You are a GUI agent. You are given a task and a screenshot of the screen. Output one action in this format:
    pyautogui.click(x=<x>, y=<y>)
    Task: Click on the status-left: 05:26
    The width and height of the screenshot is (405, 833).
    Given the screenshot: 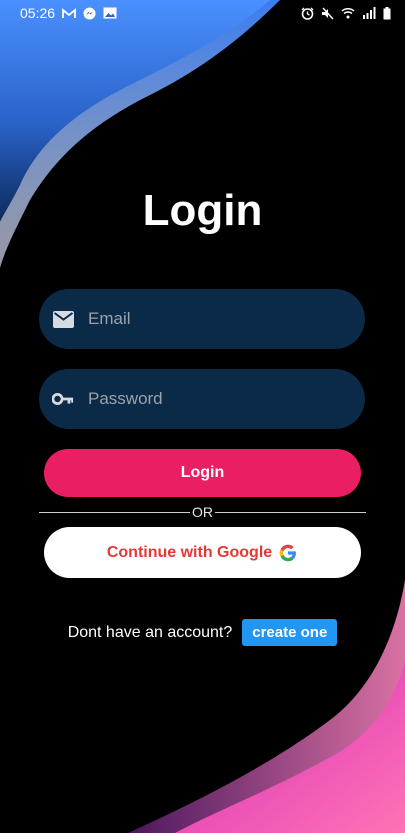 What is the action you would take?
    pyautogui.click(x=68, y=13)
    